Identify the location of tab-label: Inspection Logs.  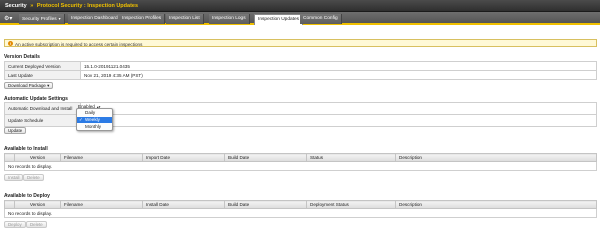
(229, 18).